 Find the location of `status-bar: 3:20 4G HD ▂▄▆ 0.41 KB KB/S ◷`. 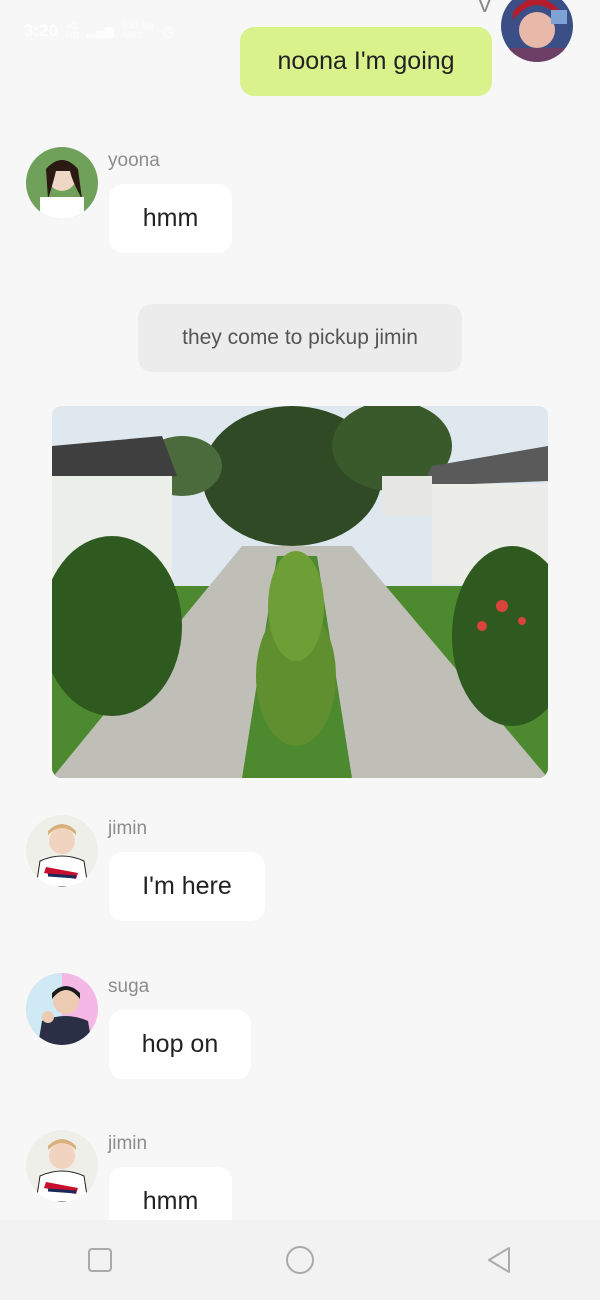

status-bar: 3:20 4G HD ▂▄▆ 0.41 KB KB/S ◷ is located at coordinates (99, 31).